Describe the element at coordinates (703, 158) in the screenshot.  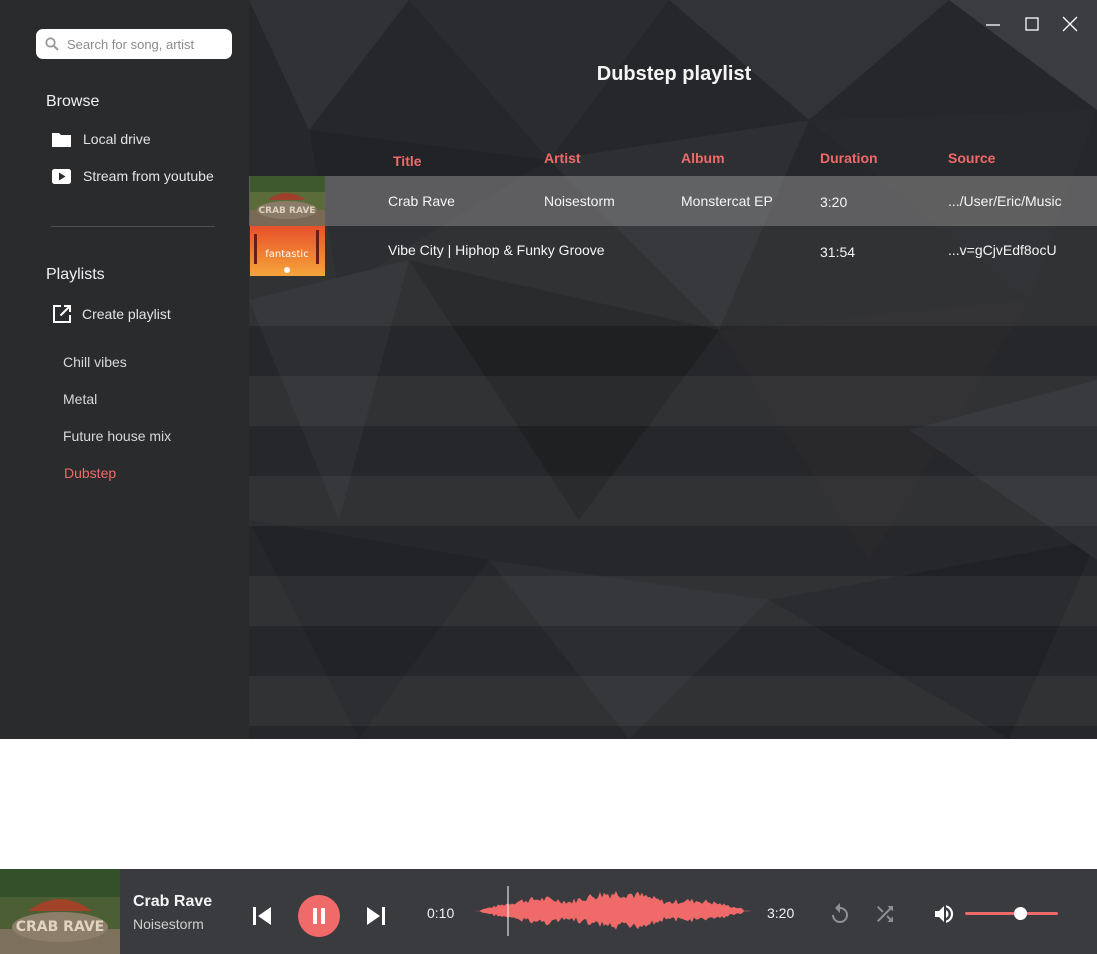
I see `column-header-album: Album` at that location.